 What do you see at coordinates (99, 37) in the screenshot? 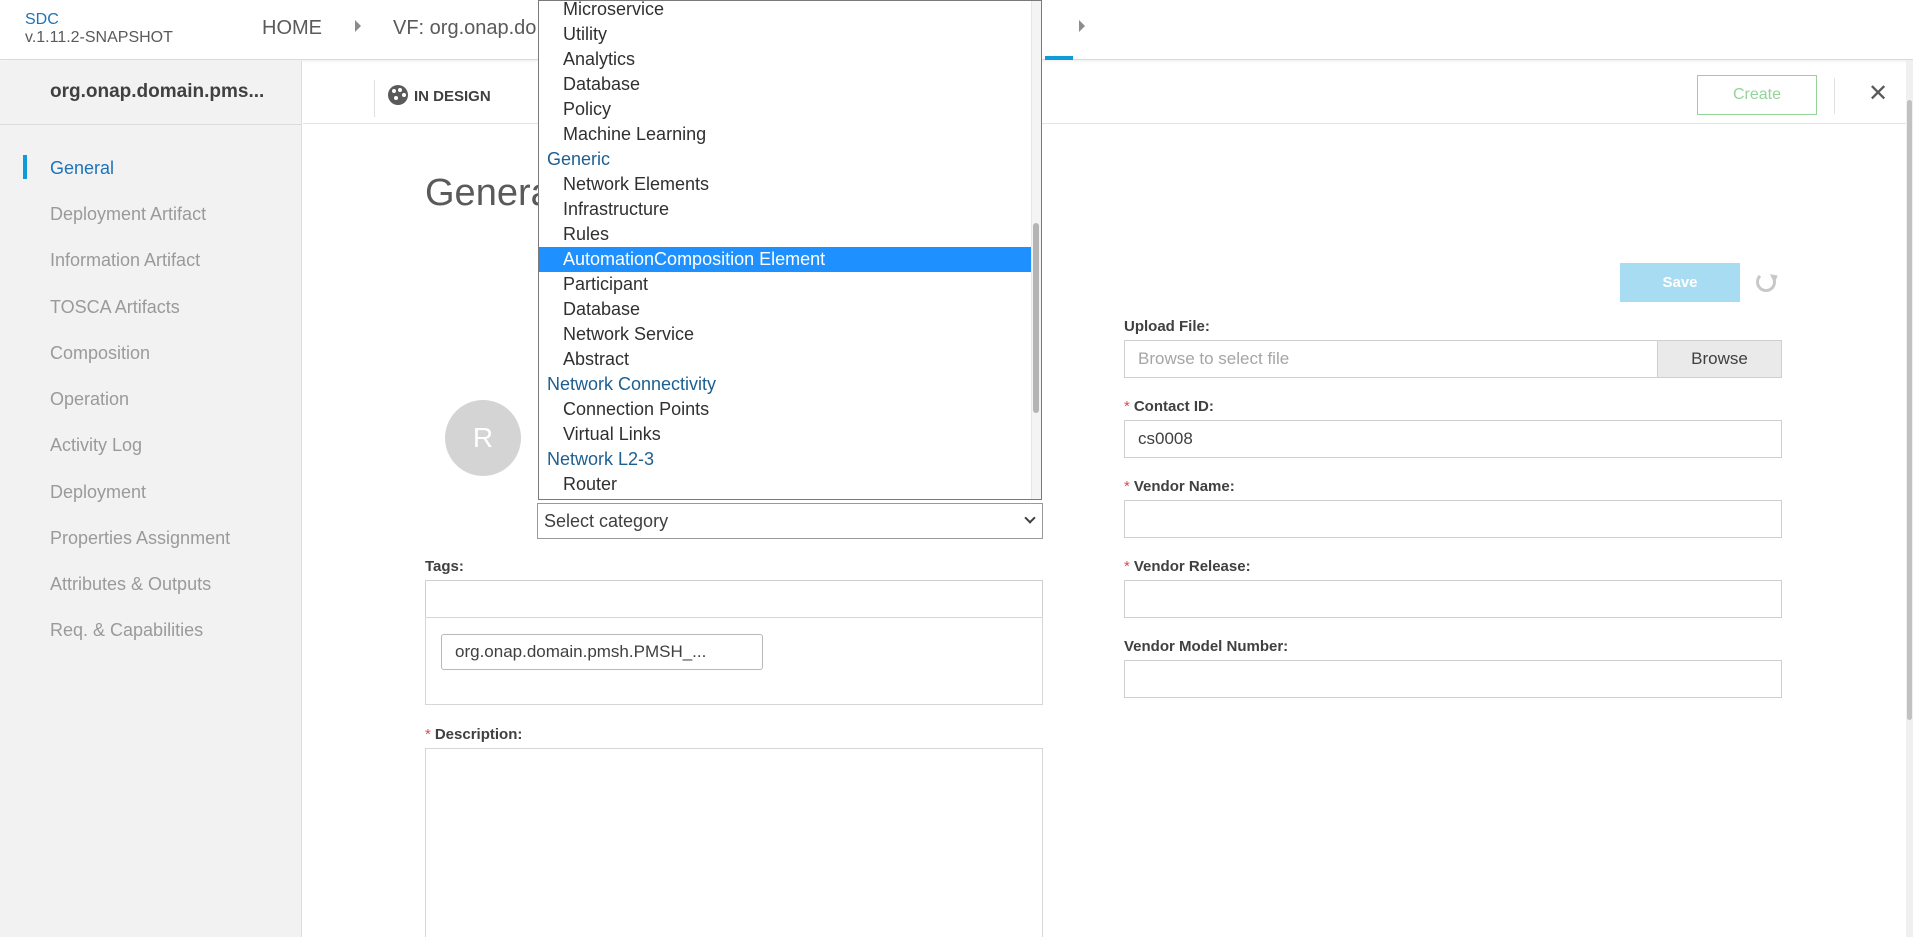
I see `app-version: v.1.11.2-SNAPSHOT` at bounding box center [99, 37].